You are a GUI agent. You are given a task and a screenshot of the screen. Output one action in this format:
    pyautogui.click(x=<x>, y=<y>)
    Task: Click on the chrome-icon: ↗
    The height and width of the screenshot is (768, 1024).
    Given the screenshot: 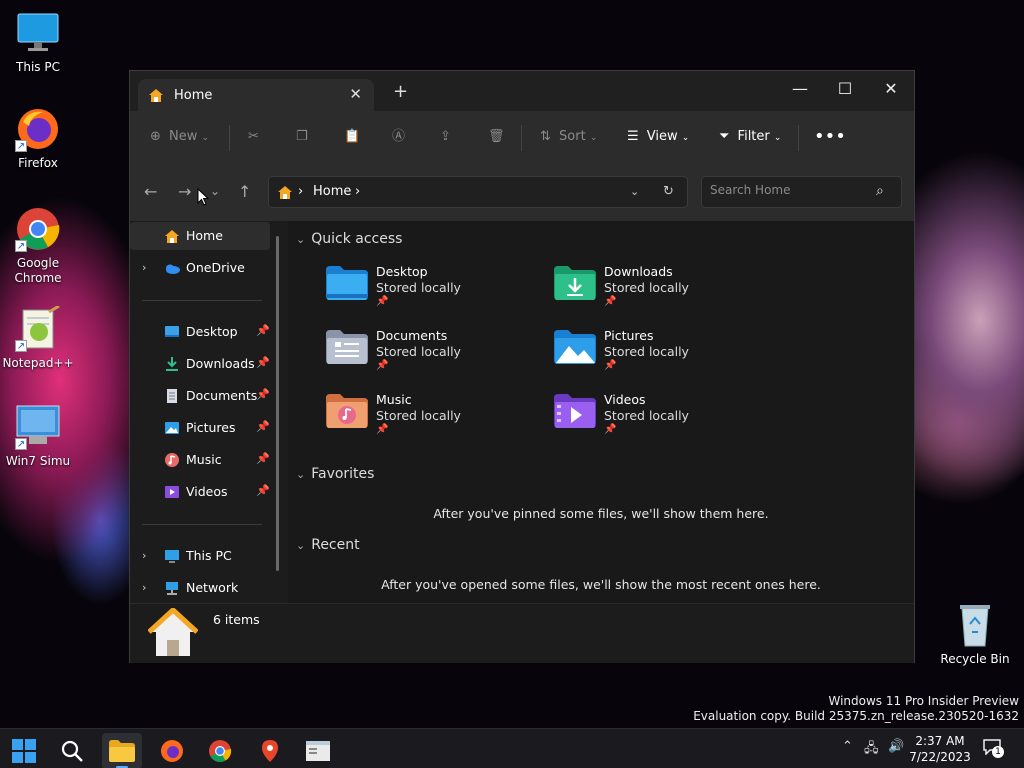 What is the action you would take?
    pyautogui.click(x=38, y=229)
    